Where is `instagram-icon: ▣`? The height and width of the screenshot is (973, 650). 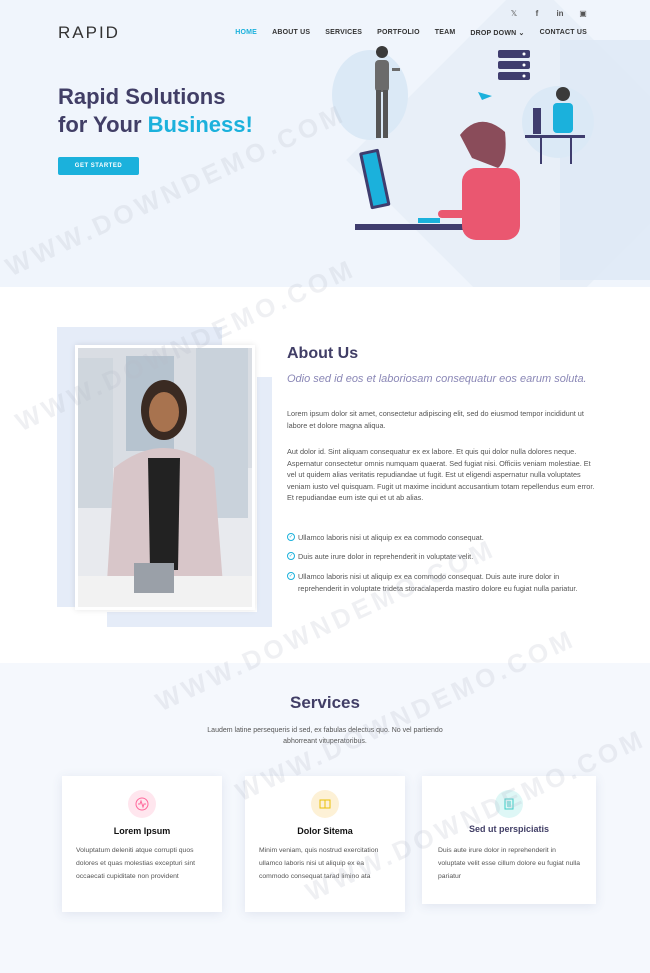 instagram-icon: ▣ is located at coordinates (583, 13).